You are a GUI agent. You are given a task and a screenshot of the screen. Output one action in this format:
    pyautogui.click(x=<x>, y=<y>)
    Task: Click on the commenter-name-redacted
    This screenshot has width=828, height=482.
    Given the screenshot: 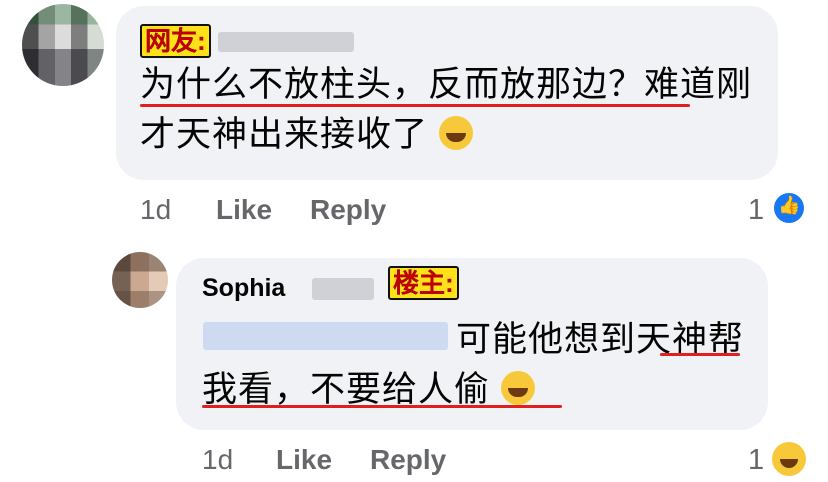 What is the action you would take?
    pyautogui.click(x=286, y=42)
    